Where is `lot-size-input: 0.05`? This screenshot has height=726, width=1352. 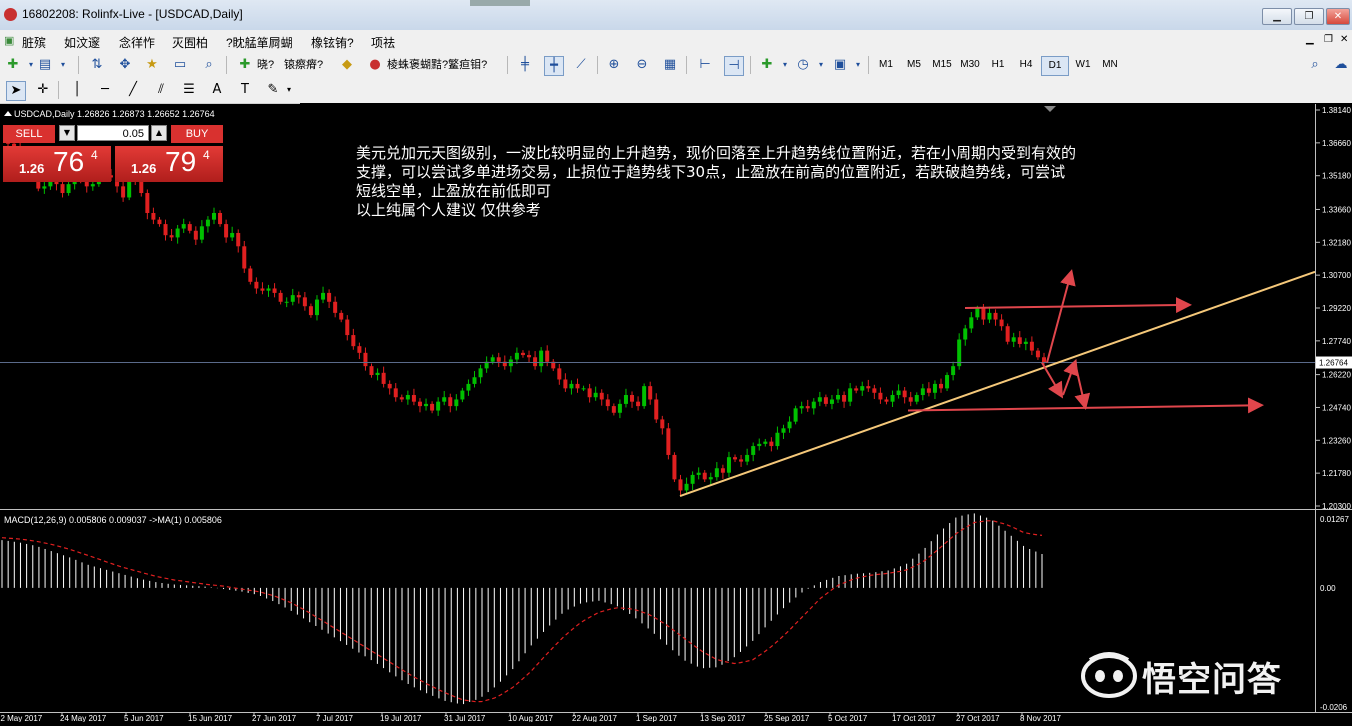
lot-size-input: 0.05 is located at coordinates (113, 133).